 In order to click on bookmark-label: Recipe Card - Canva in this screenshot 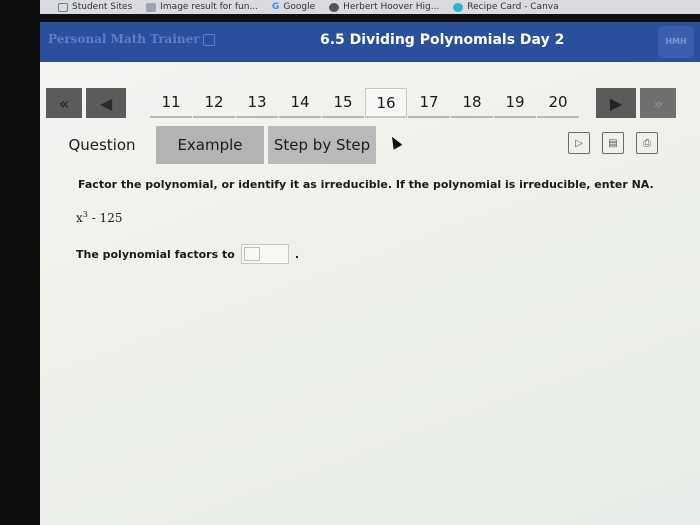, I will do `click(513, 7)`.